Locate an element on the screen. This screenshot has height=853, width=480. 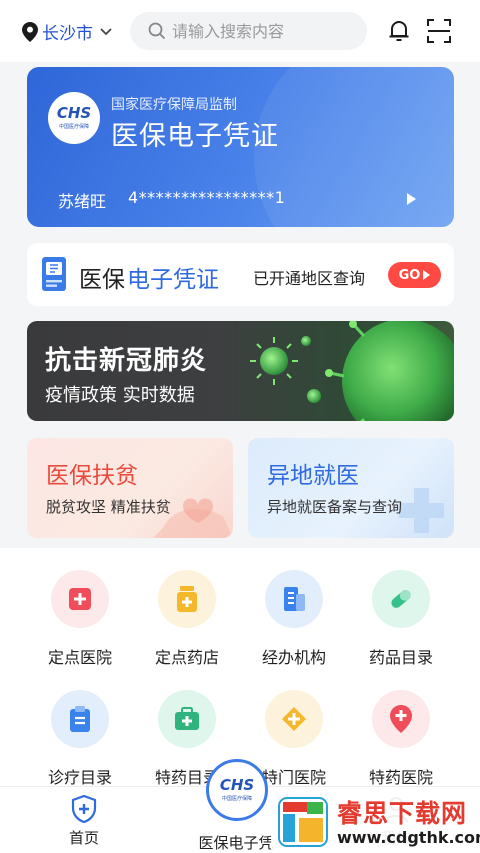
holder-id-number: 4****************1 is located at coordinates (207, 197).